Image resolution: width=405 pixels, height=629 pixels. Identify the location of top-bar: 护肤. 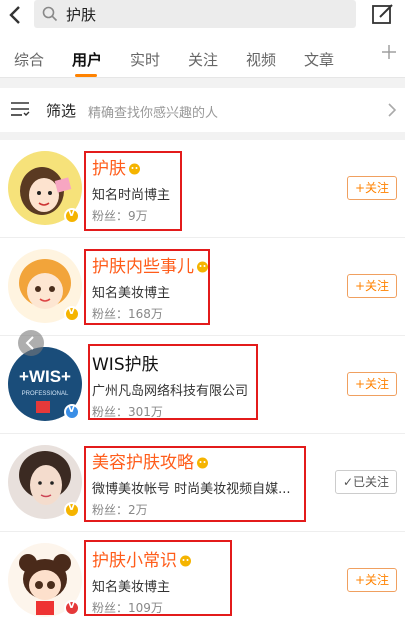
(202, 15).